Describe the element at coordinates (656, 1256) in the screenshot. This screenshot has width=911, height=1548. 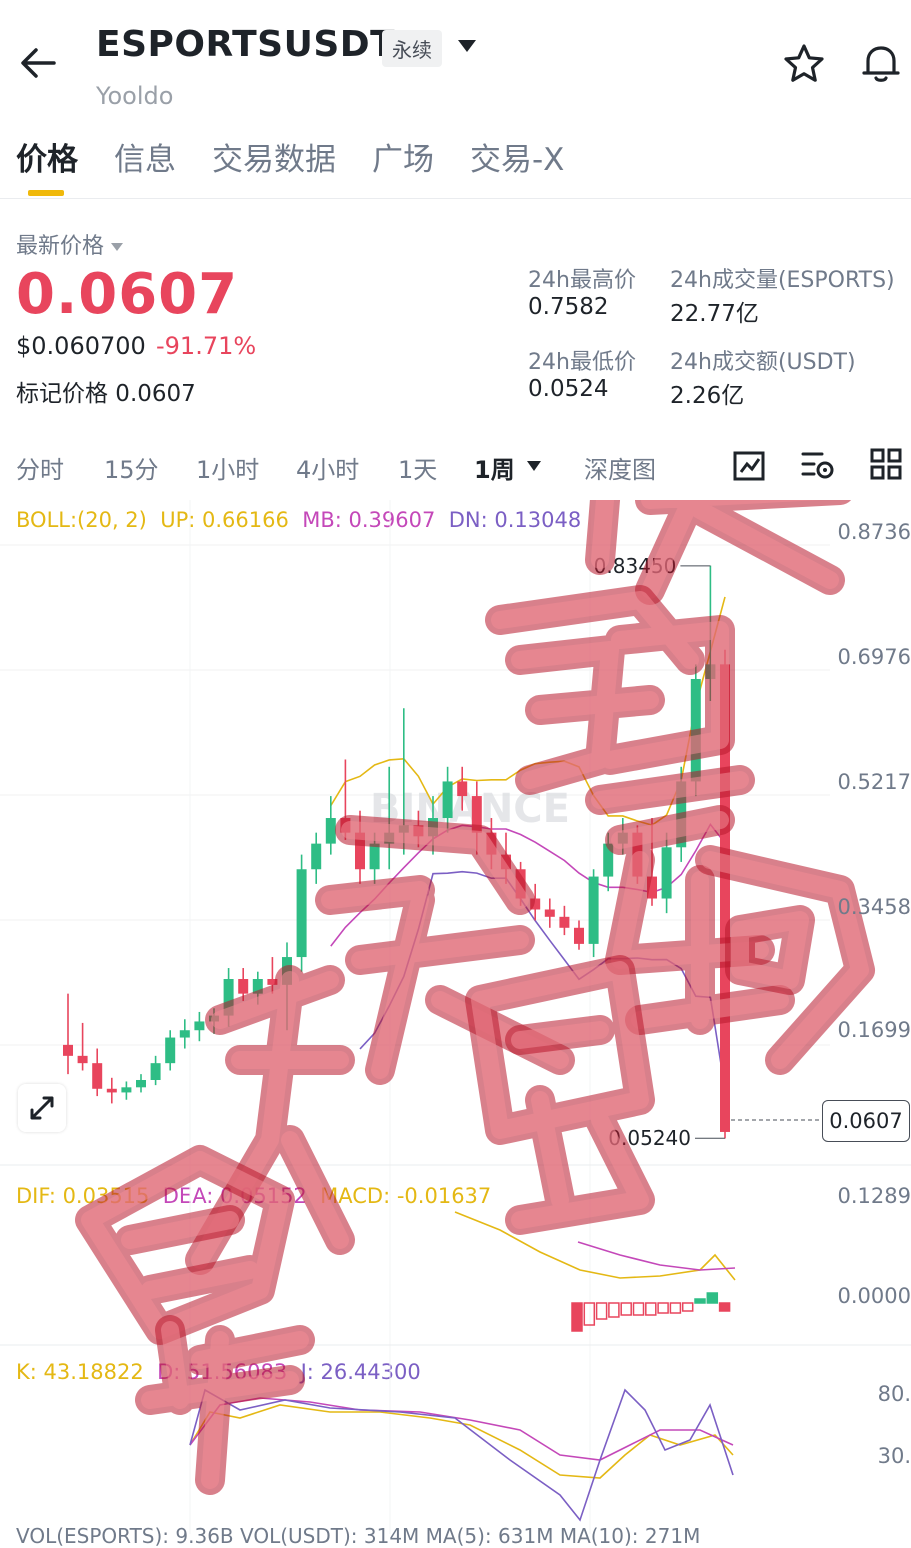
I see `macd-dea-line` at that location.